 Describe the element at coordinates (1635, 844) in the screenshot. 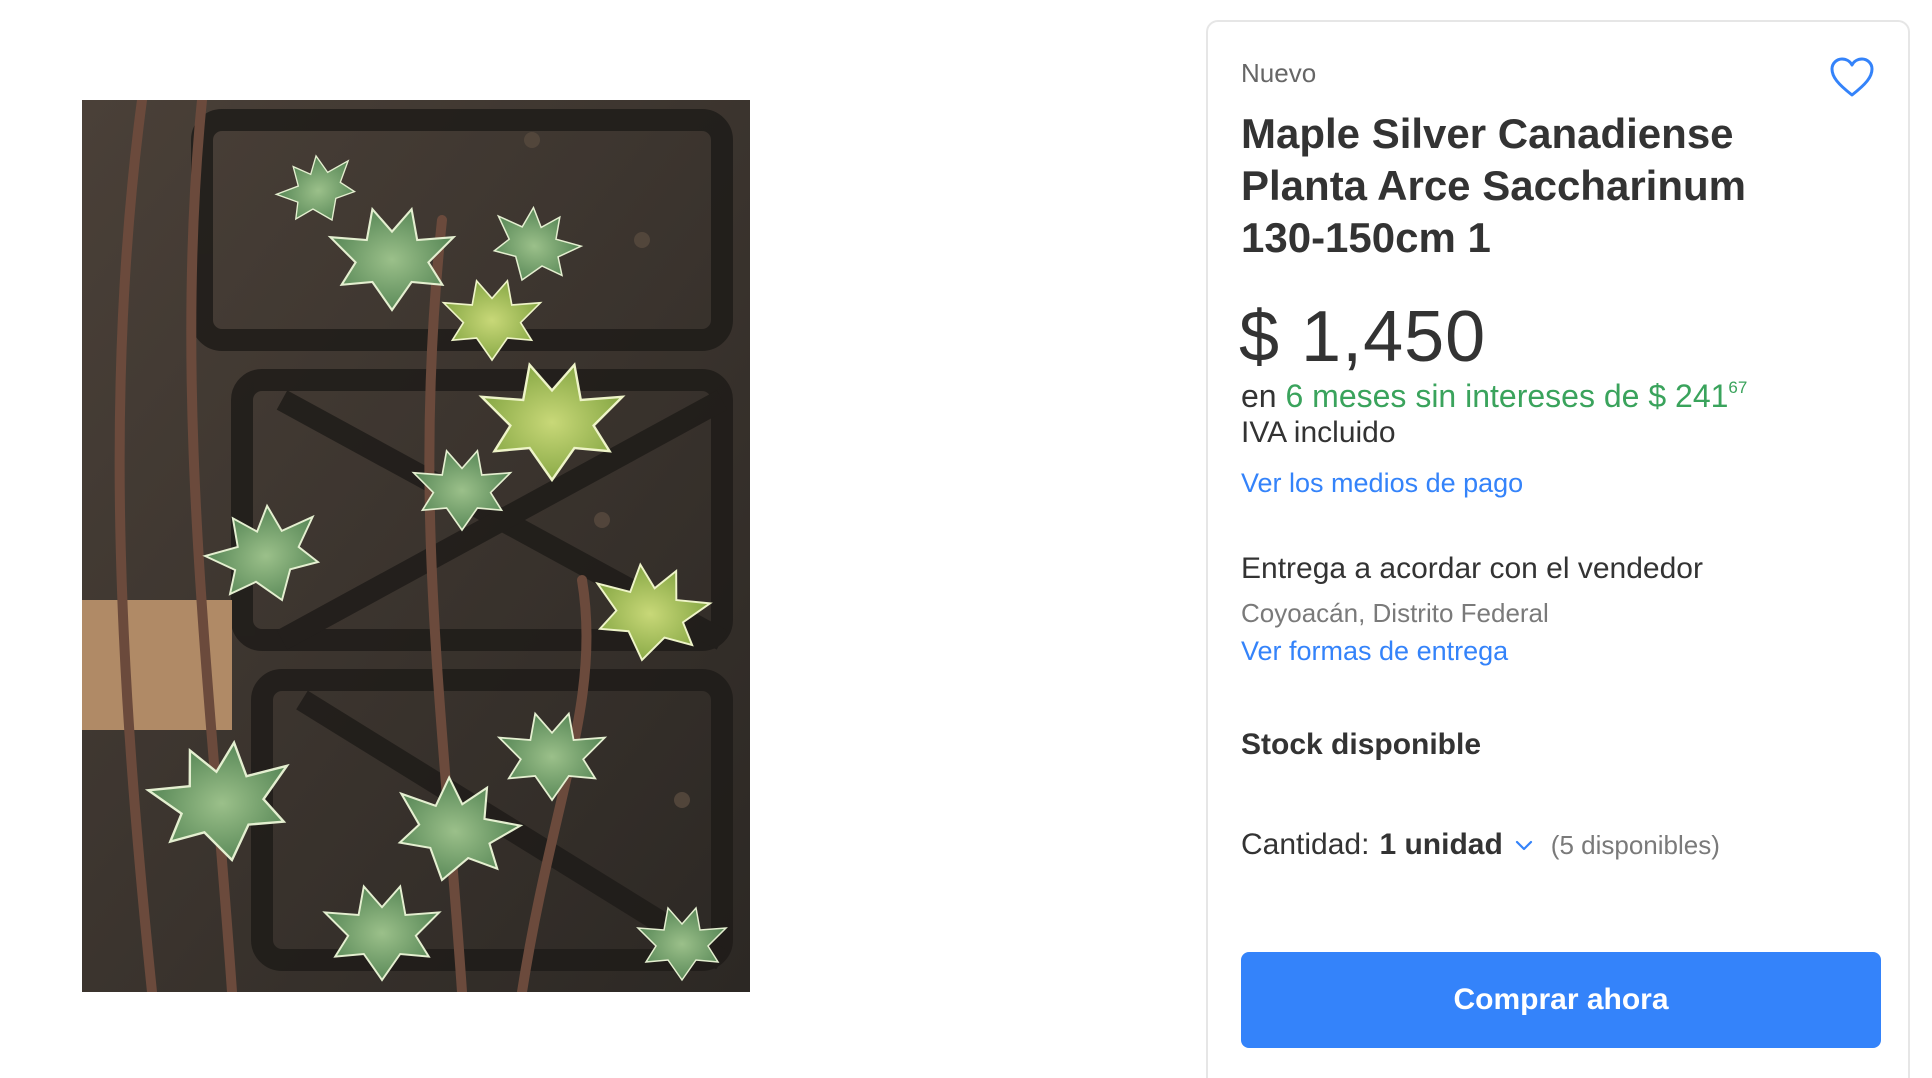

I see `available-count: (5 disponibles)` at that location.